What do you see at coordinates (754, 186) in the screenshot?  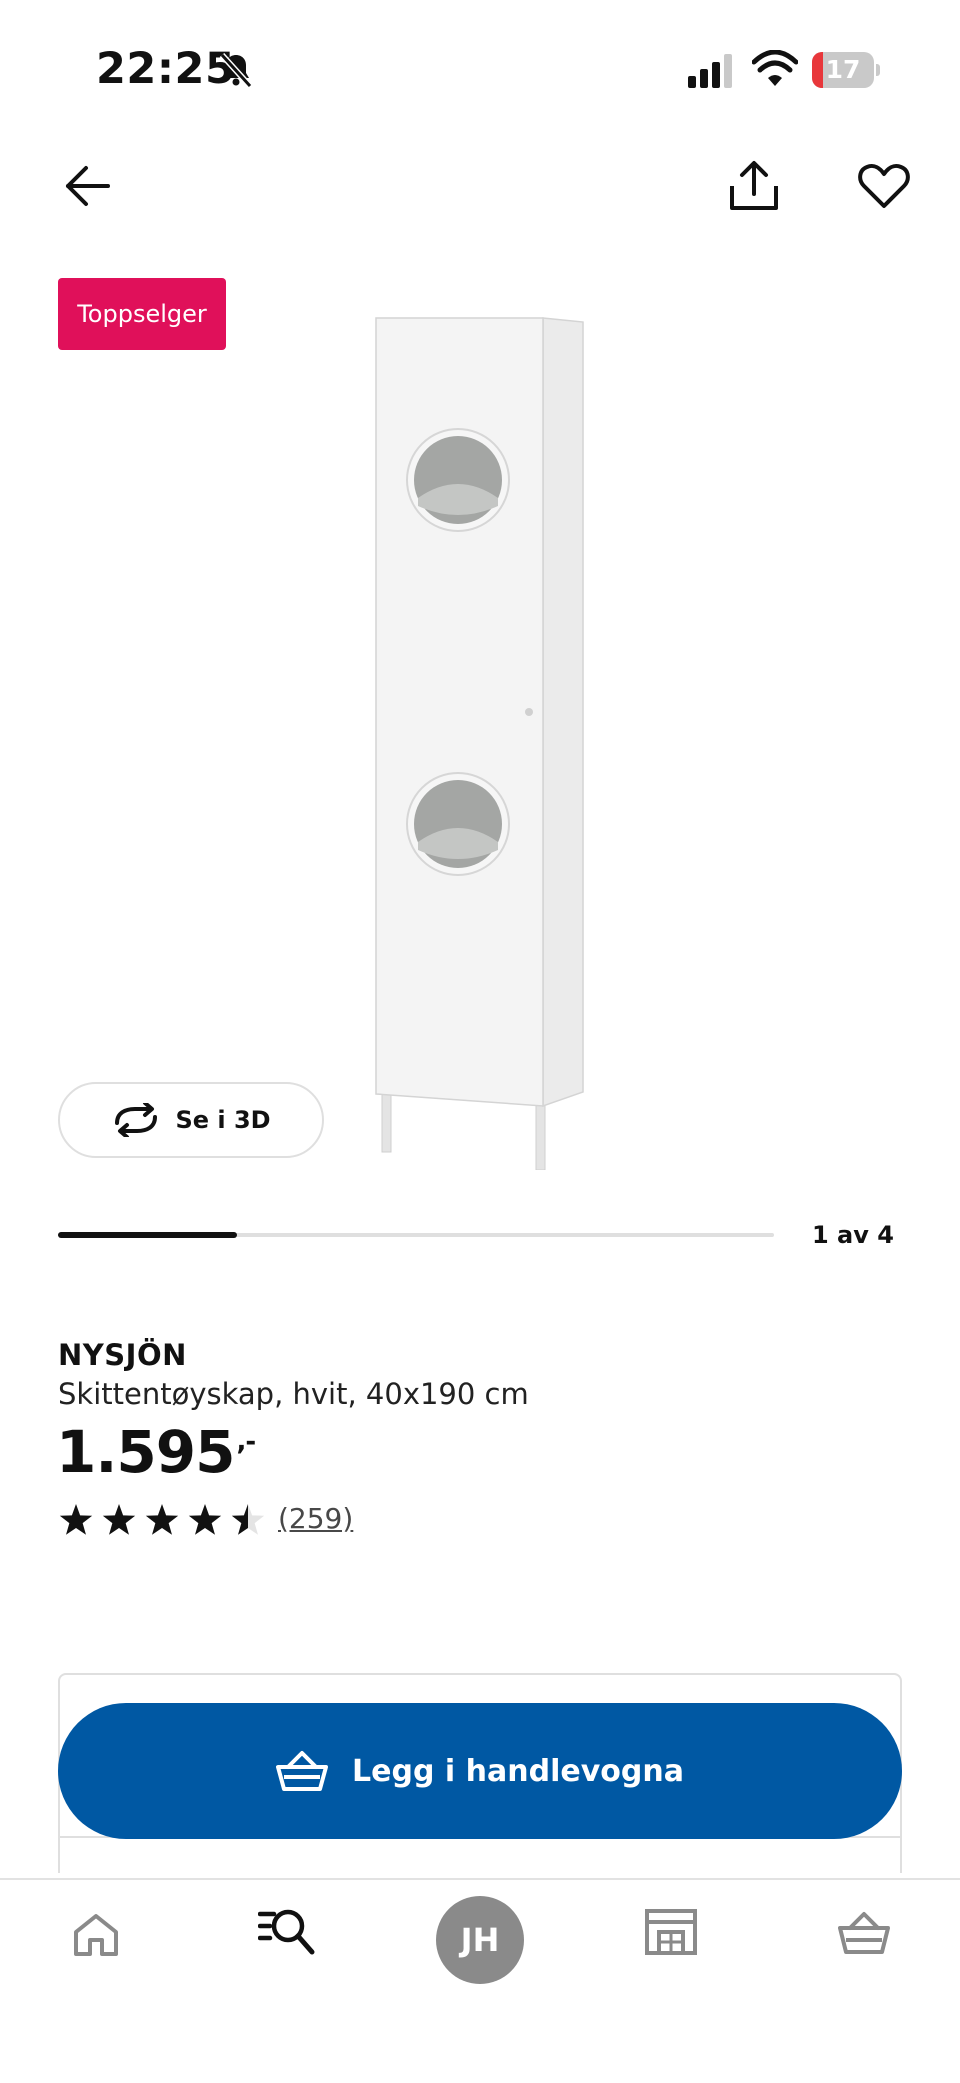 I see `share-icon` at bounding box center [754, 186].